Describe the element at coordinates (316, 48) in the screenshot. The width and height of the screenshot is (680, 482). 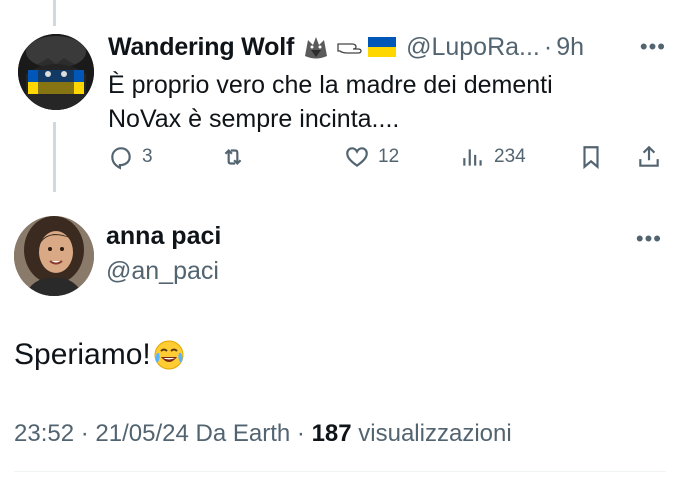
I see `wolf-emoji-icon` at that location.